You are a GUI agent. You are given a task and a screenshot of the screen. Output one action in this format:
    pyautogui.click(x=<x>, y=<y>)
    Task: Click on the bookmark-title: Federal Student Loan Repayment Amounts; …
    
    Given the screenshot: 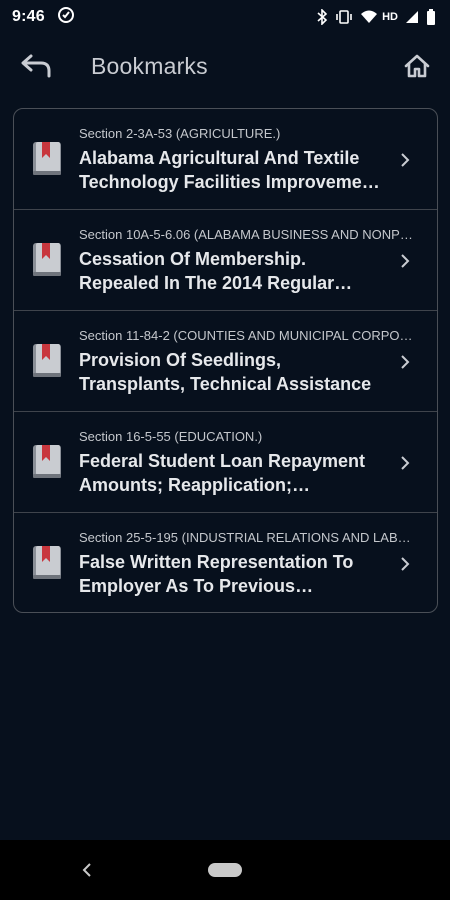 What is the action you would take?
    pyautogui.click(x=222, y=473)
    